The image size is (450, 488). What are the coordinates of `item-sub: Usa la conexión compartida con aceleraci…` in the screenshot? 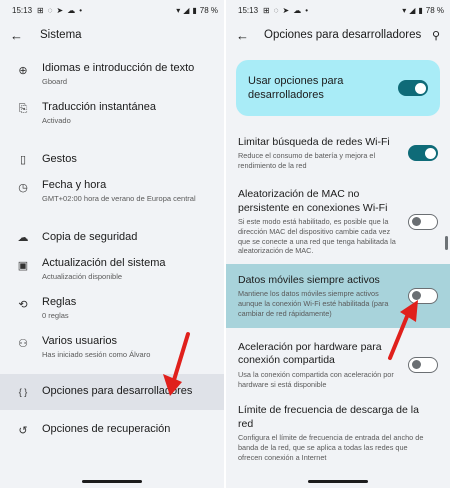 It's located at (316, 379).